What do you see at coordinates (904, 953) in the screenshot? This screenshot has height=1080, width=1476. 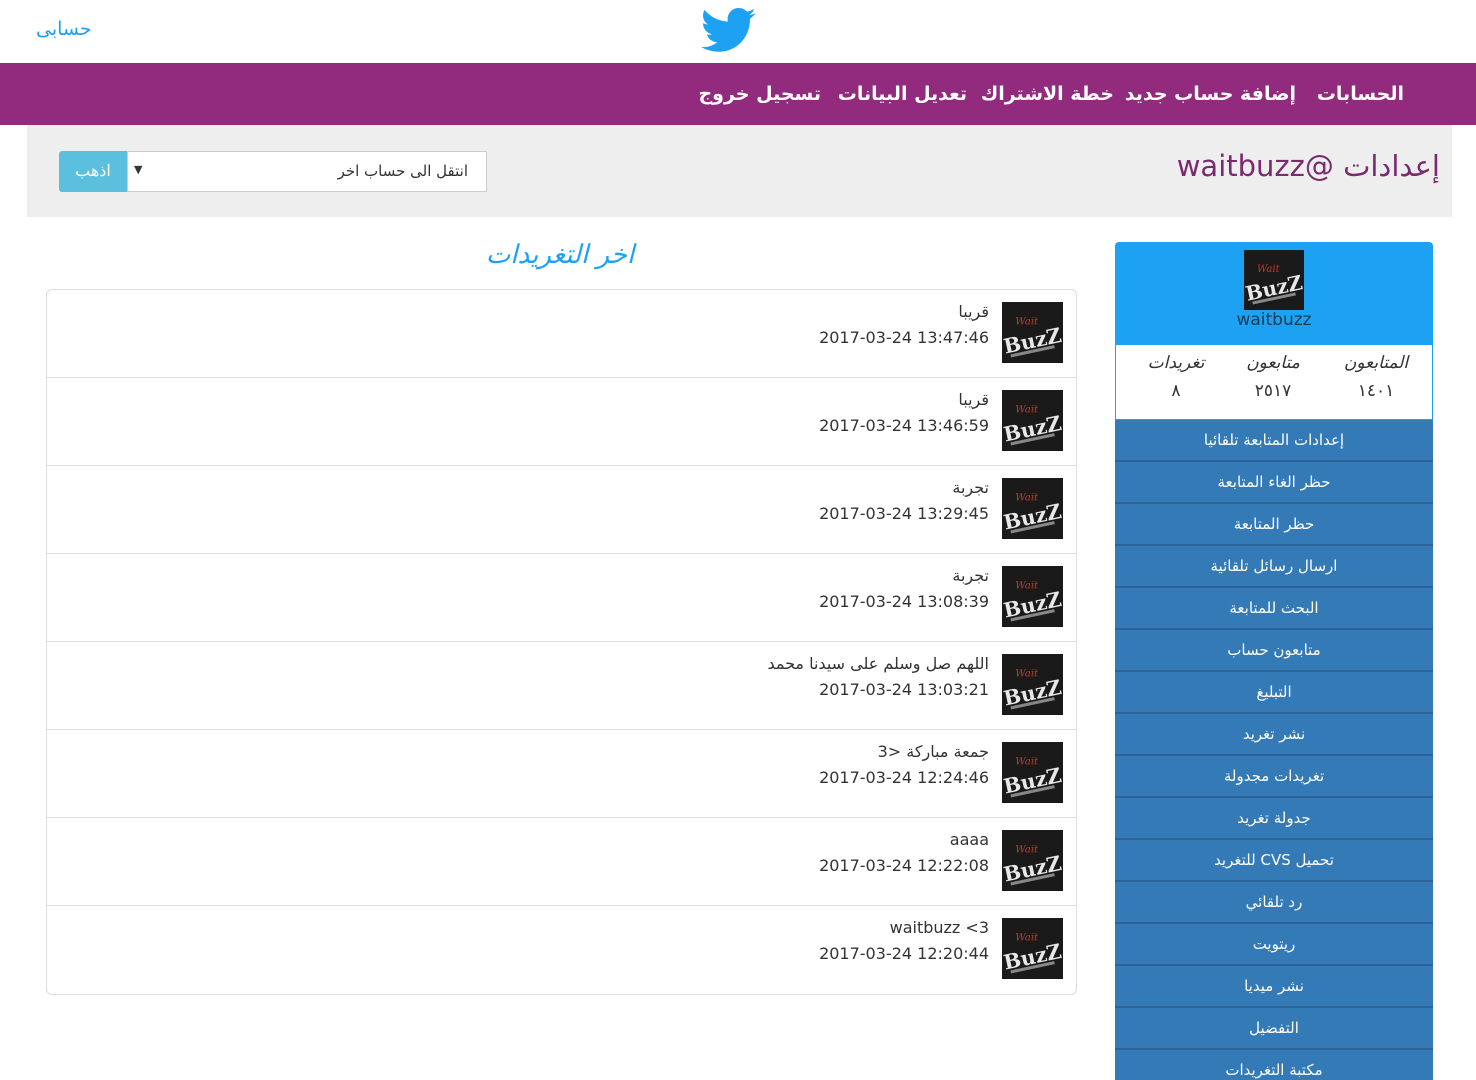 I see `tweet-date: 2017-03-24 12:20:44` at bounding box center [904, 953].